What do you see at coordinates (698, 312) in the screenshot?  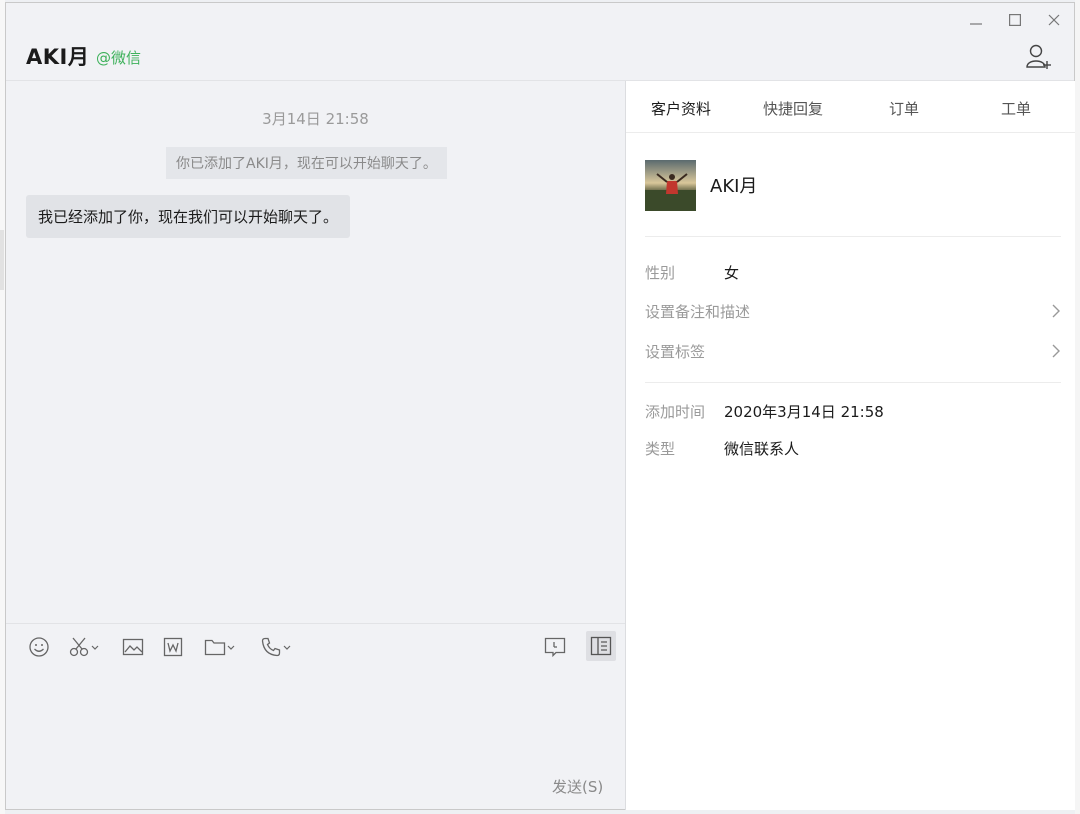 I see `set-remark-label: 设置备注和描述` at bounding box center [698, 312].